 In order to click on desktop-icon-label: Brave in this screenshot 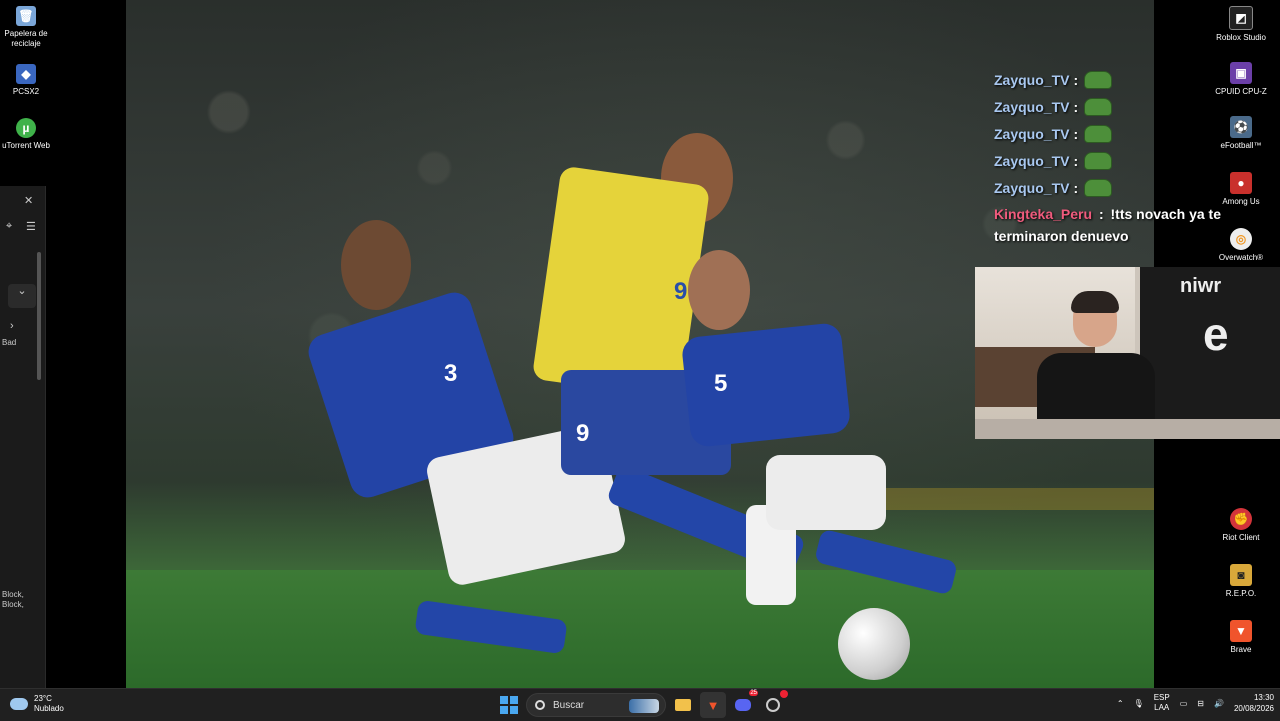, I will do `click(1241, 649)`.